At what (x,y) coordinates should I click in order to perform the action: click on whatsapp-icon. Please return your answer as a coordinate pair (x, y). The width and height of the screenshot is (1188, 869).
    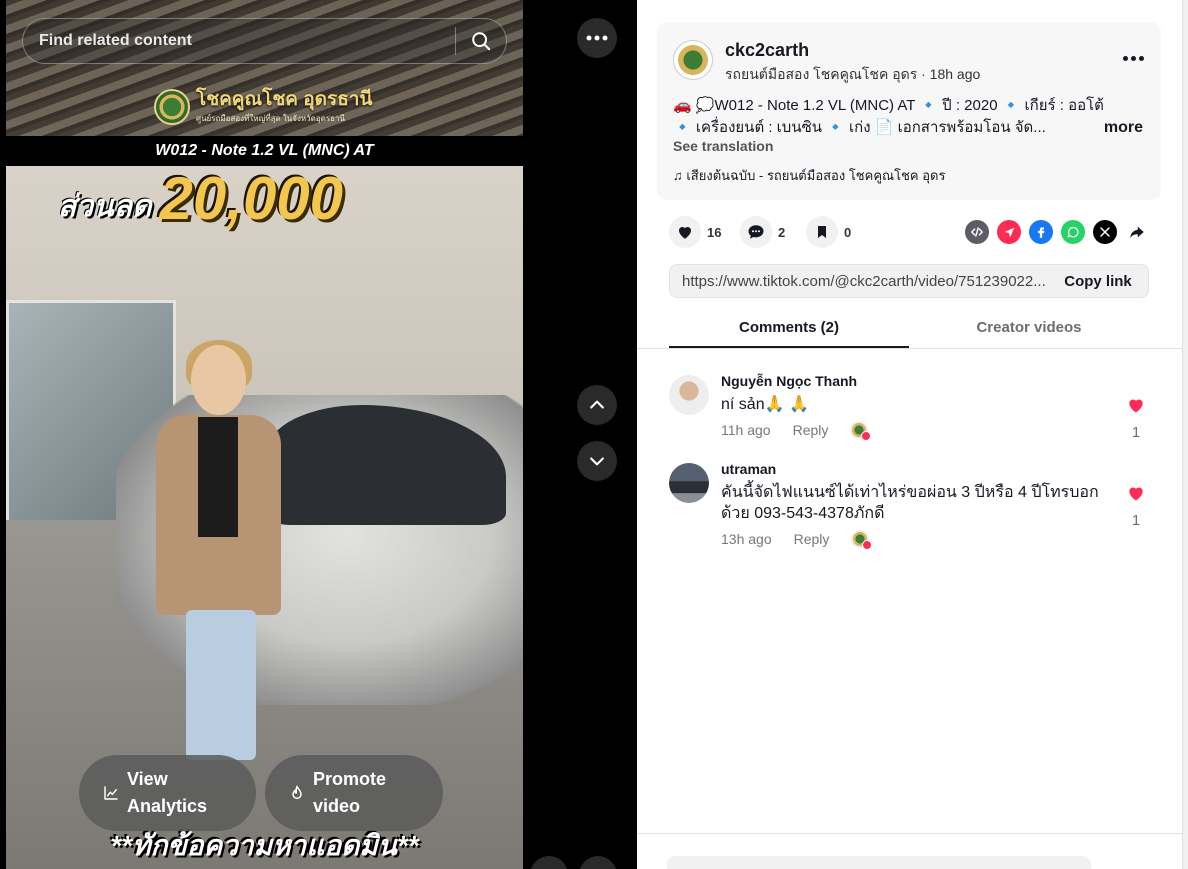
    Looking at the image, I should click on (1073, 232).